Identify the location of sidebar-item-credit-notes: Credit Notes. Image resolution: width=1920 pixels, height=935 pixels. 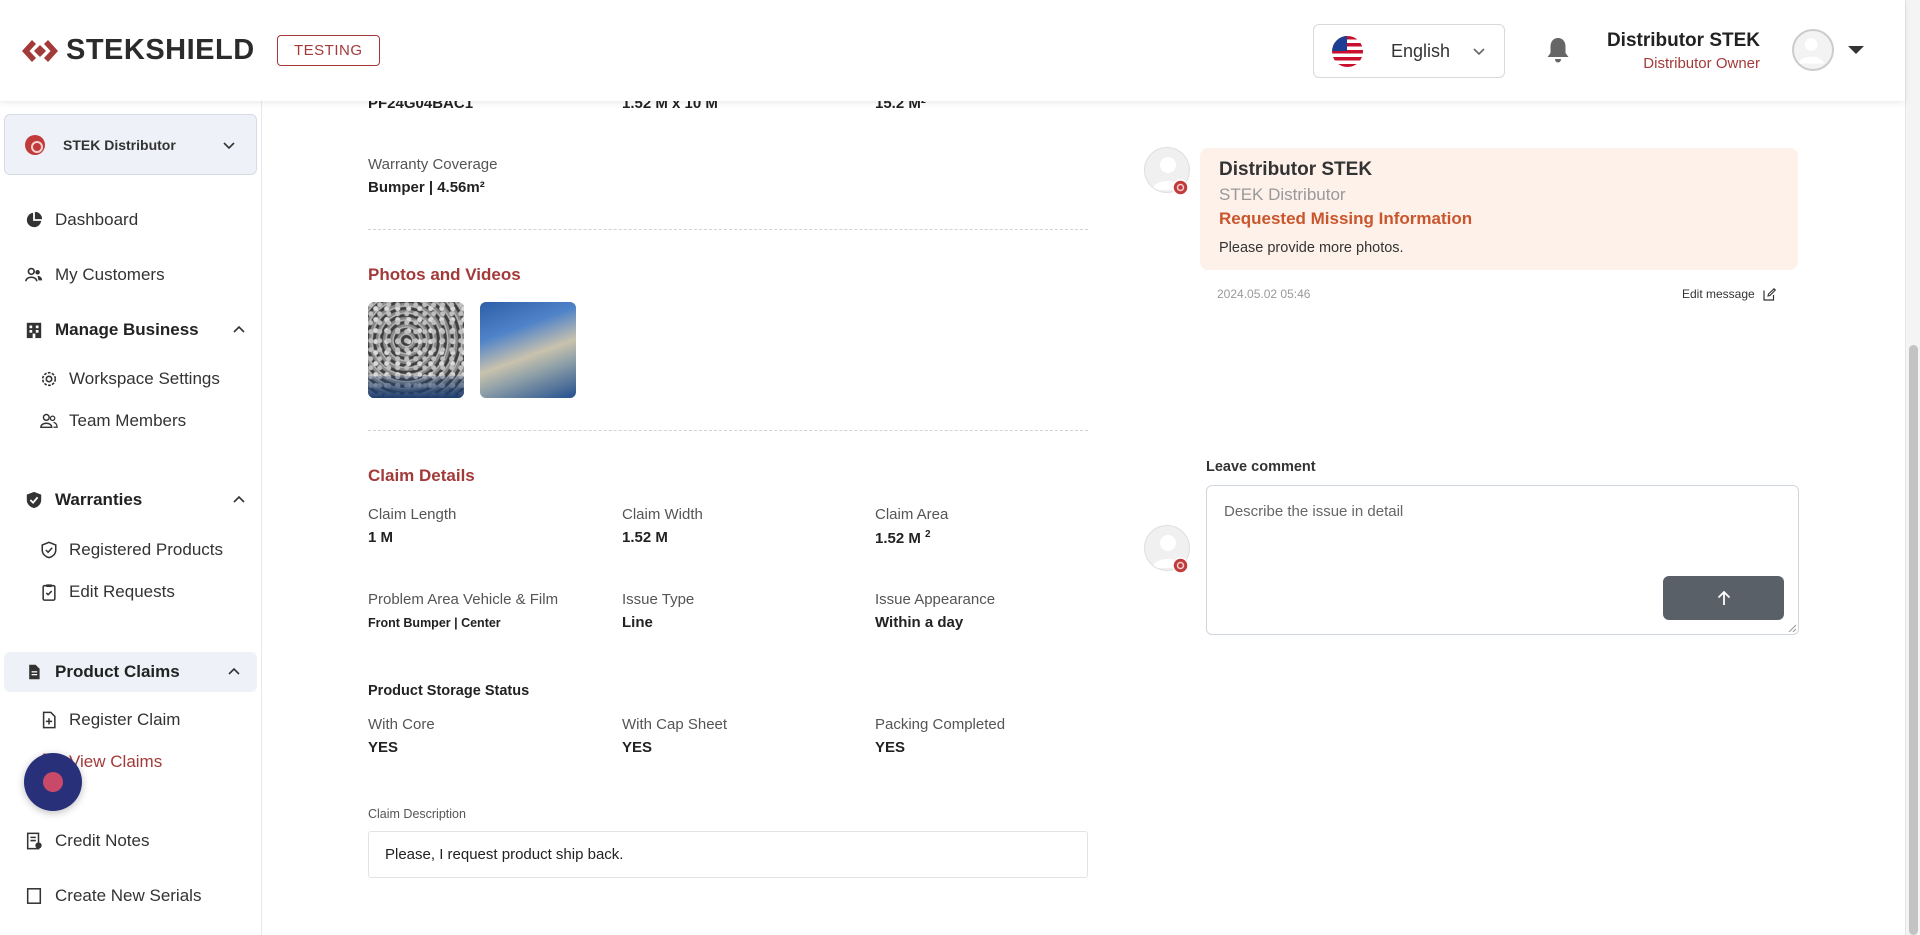
(131, 841).